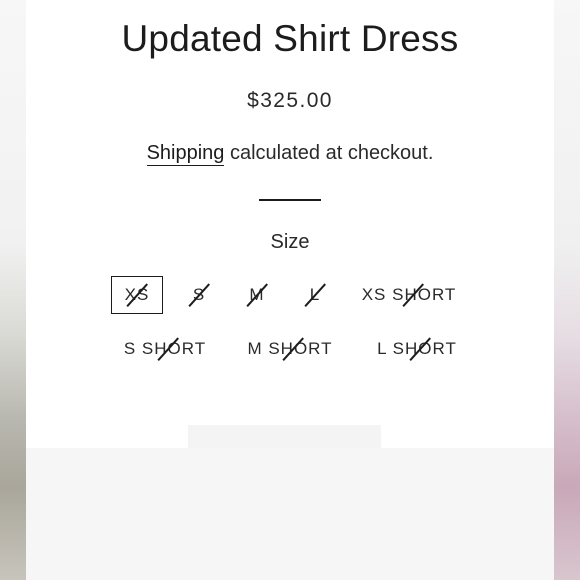 The width and height of the screenshot is (580, 580). Describe the element at coordinates (315, 295) in the screenshot. I see `size-option-l: L` at that location.